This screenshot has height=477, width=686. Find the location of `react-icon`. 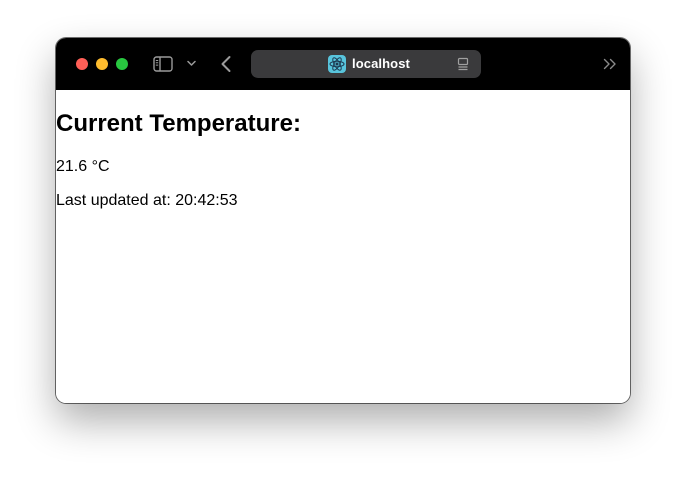

react-icon is located at coordinates (337, 64).